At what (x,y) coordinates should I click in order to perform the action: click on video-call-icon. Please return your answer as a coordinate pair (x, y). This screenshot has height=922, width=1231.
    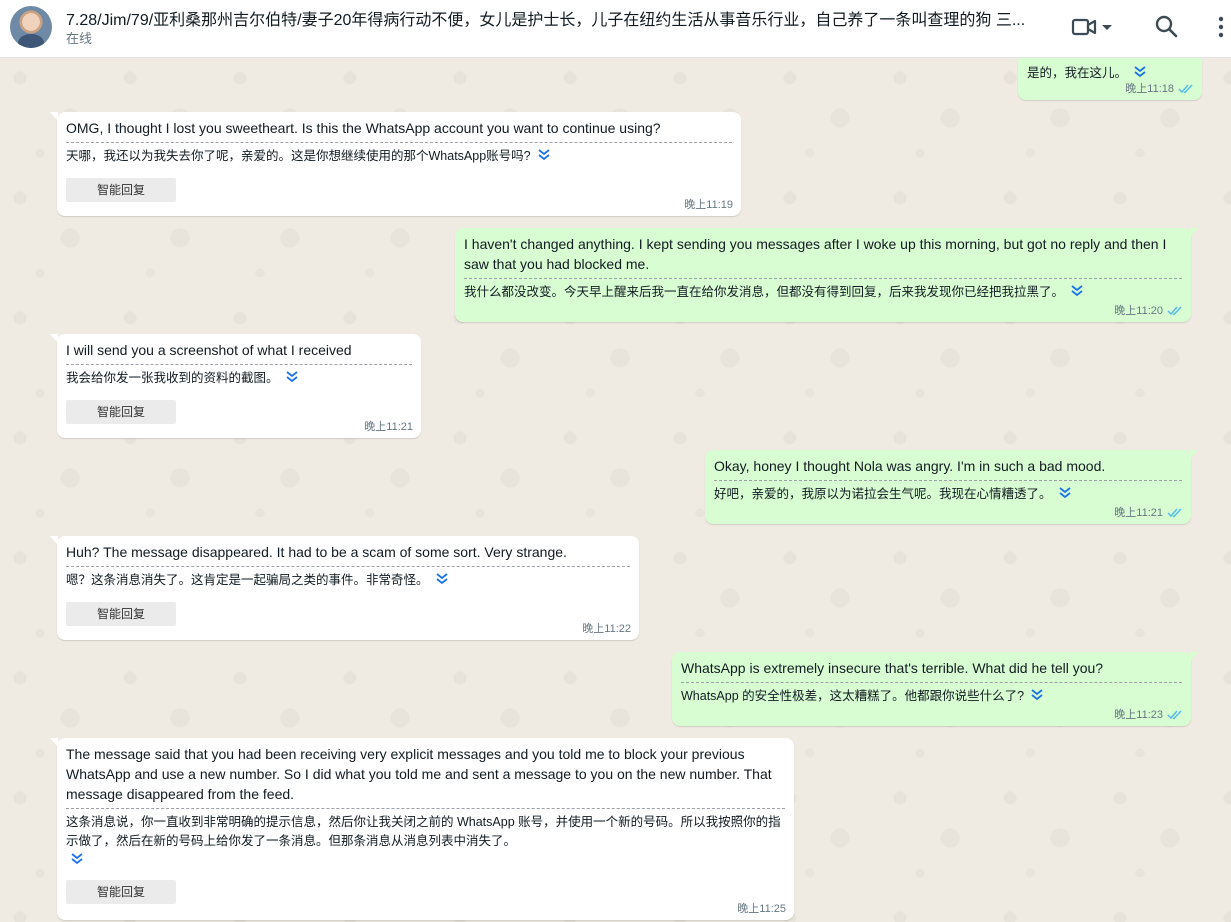
    Looking at the image, I should click on (1085, 27).